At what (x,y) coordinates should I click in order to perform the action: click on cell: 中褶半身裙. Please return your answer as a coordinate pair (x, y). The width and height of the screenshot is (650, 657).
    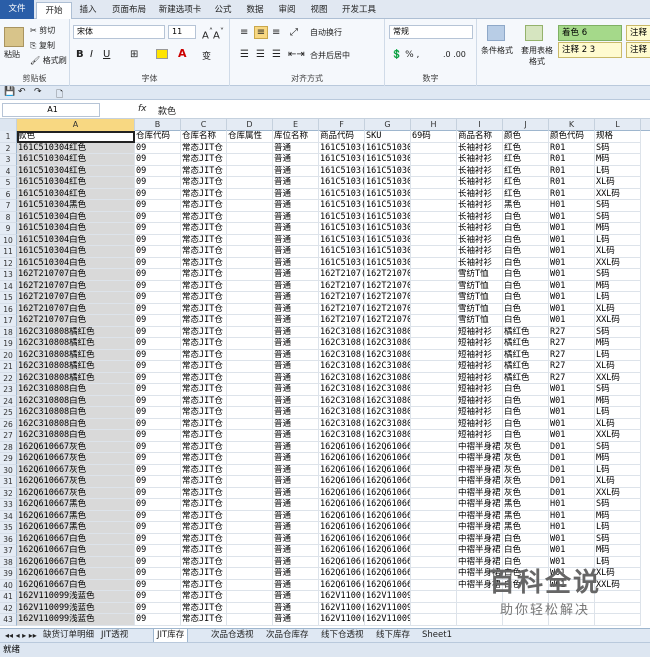
    Looking at the image, I should click on (480, 539).